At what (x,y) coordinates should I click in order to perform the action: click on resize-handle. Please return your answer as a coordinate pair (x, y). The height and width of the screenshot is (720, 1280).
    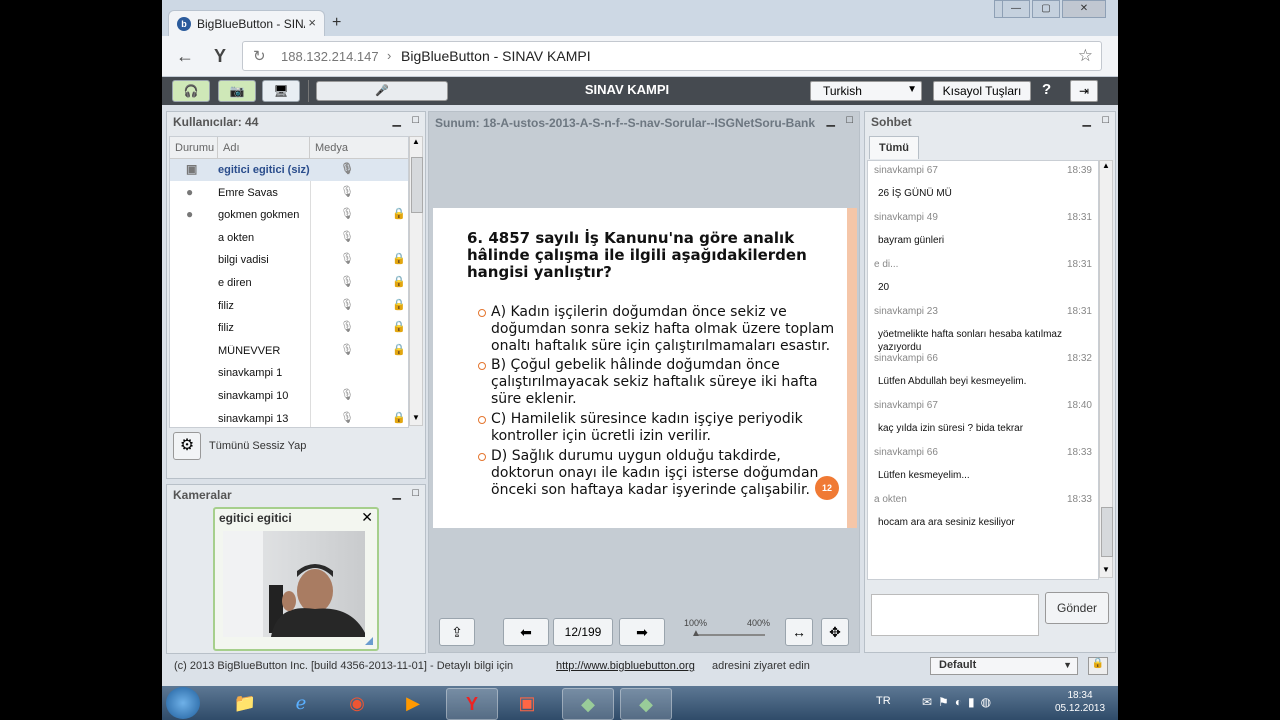
    Looking at the image, I should click on (369, 641).